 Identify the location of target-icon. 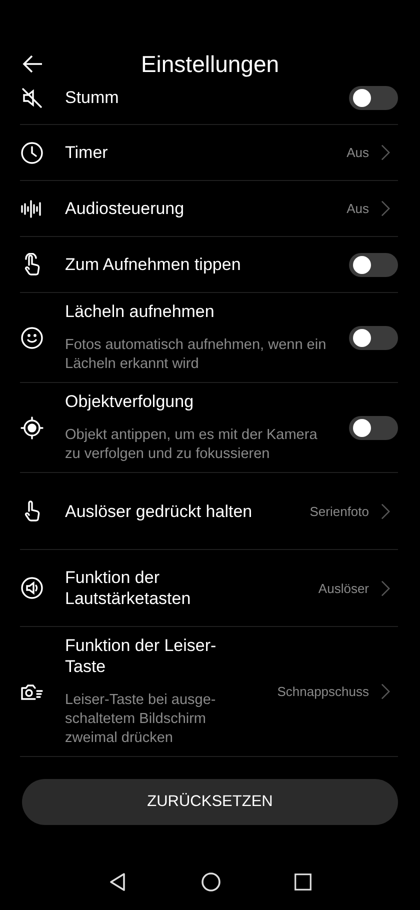
(32, 428).